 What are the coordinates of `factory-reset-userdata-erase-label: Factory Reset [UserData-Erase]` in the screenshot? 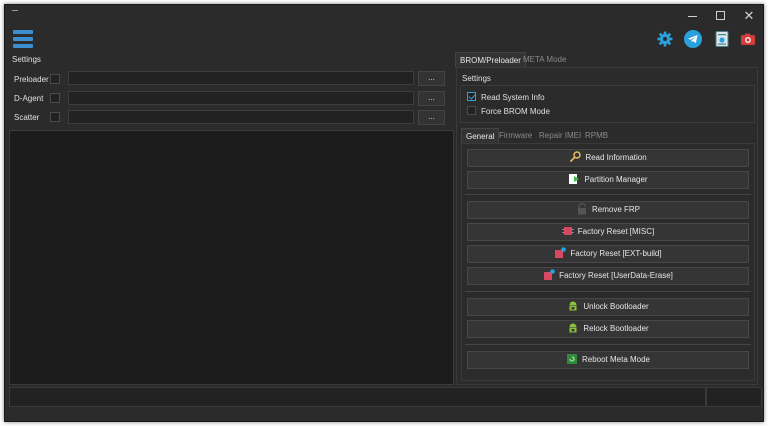 It's located at (616, 275).